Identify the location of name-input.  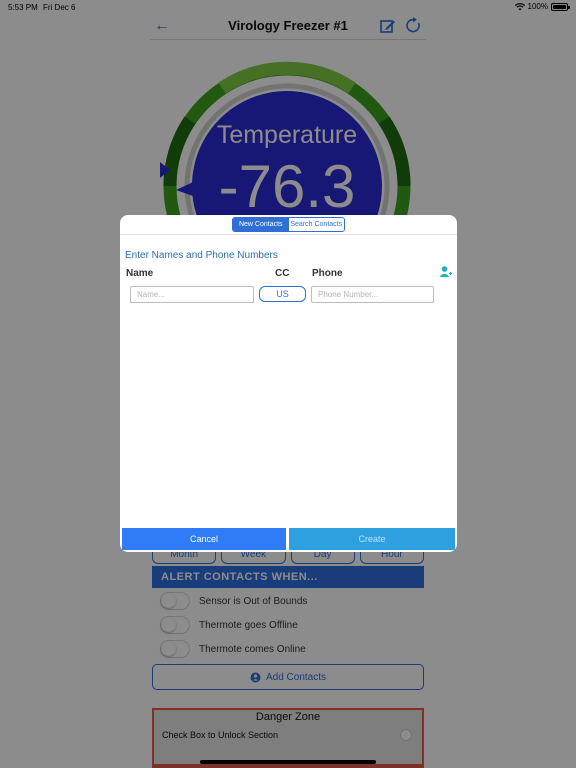
(192, 294).